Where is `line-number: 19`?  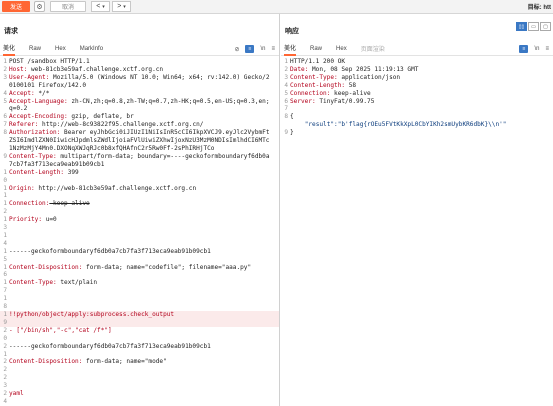
line-number: 19 is located at coordinates (5, 318).